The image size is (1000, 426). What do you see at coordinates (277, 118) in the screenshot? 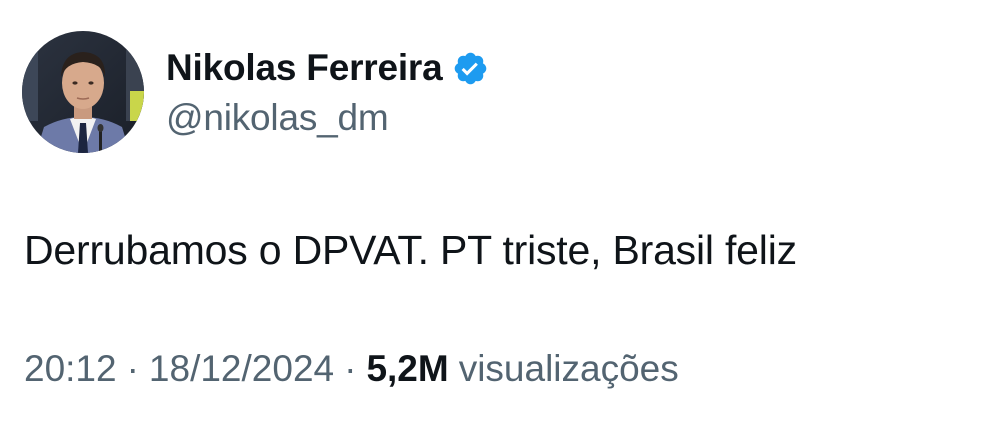
I see `author-handle: @nikolas_dm` at bounding box center [277, 118].